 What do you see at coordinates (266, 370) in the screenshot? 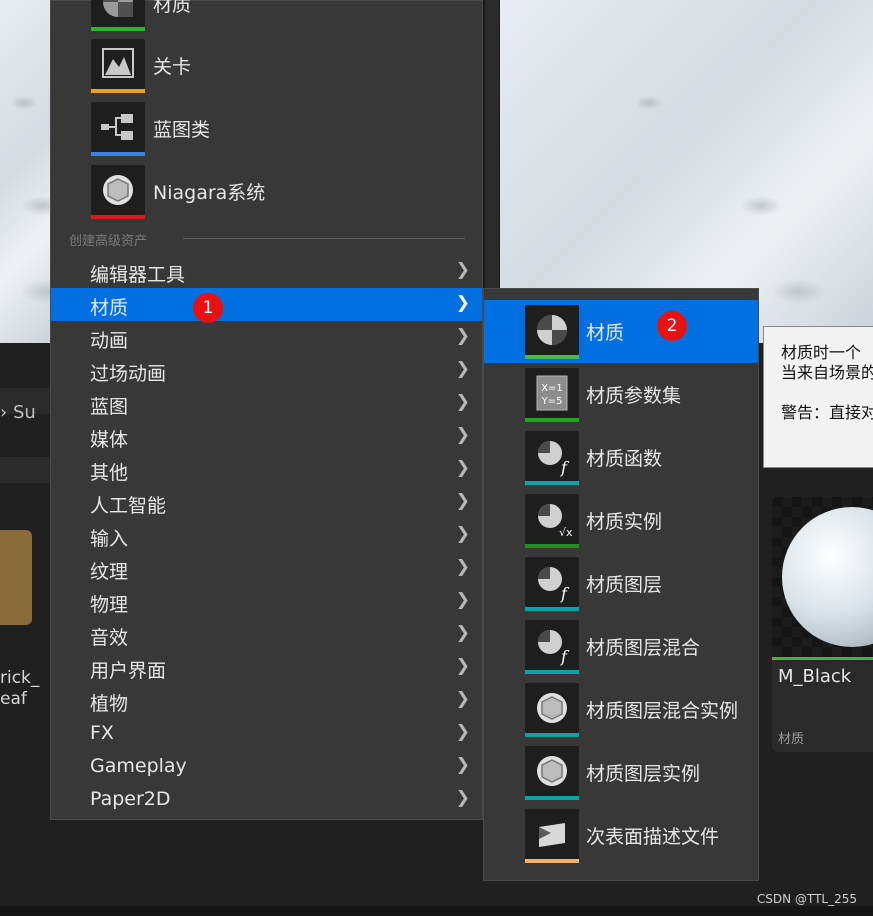
I see `menu-category-cinematics: 过场动画 ❯` at bounding box center [266, 370].